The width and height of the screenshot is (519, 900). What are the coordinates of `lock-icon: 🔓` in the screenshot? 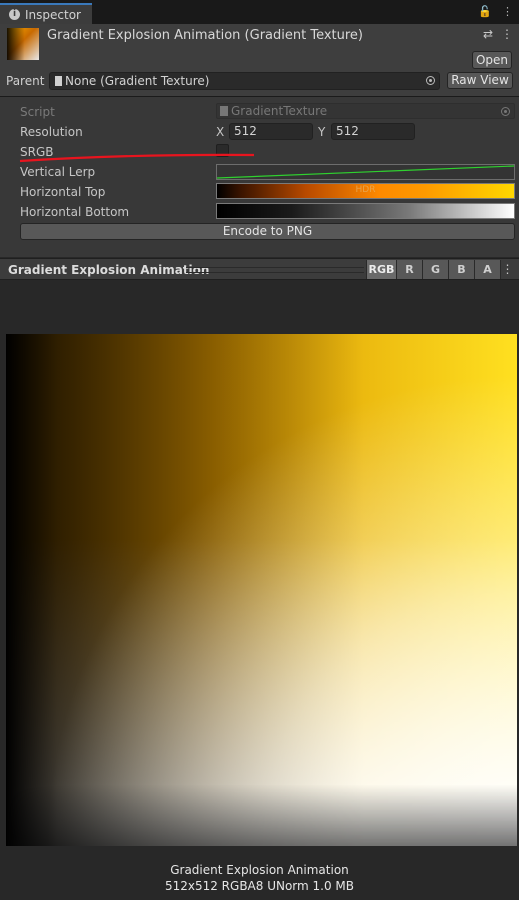 It's located at (485, 11).